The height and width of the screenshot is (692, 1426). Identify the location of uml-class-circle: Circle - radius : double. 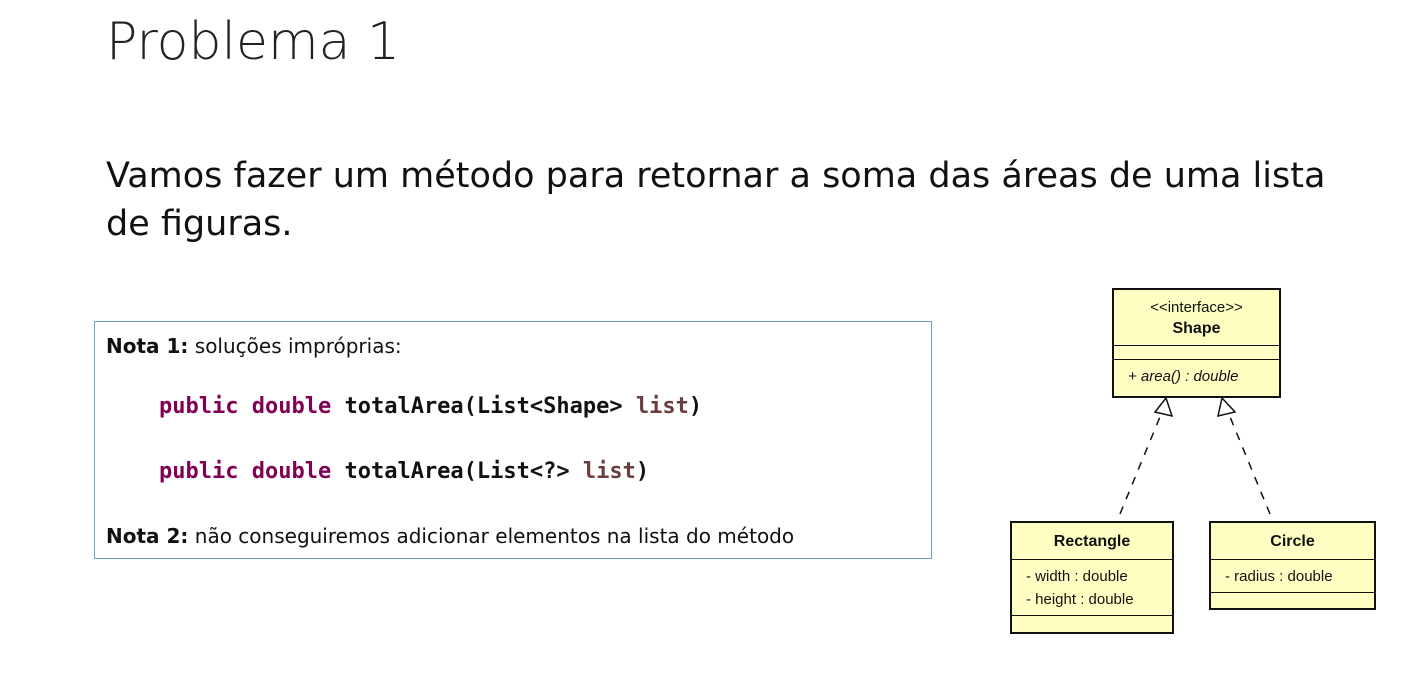
(1292, 565).